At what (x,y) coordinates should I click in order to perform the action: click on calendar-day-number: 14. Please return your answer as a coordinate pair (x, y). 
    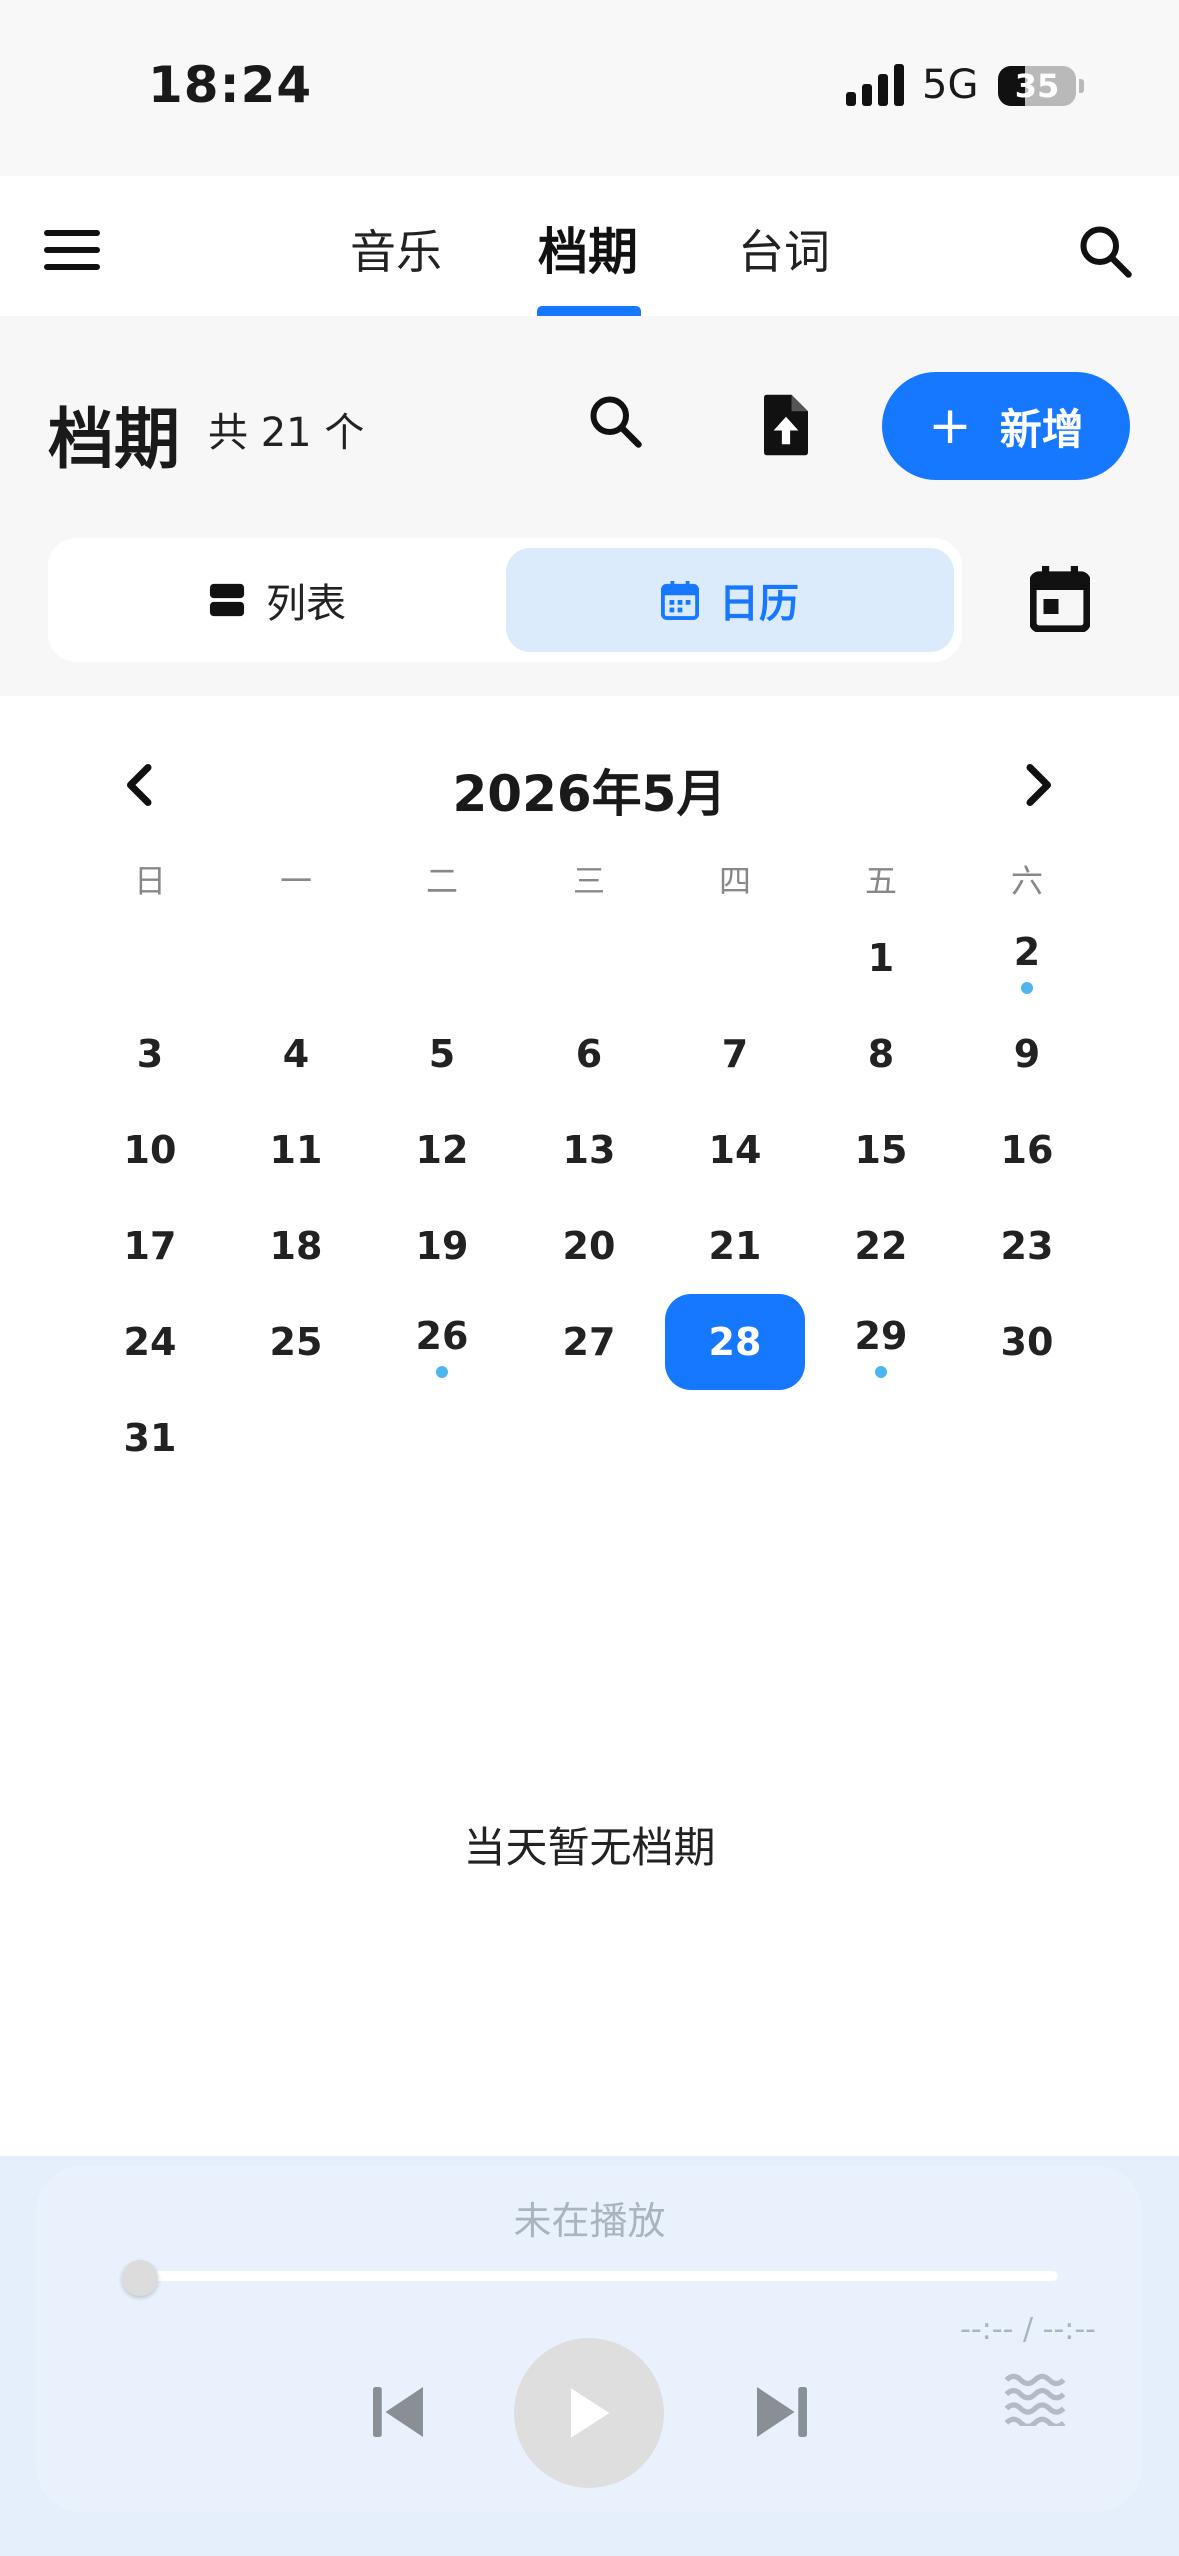
    Looking at the image, I should click on (735, 1150).